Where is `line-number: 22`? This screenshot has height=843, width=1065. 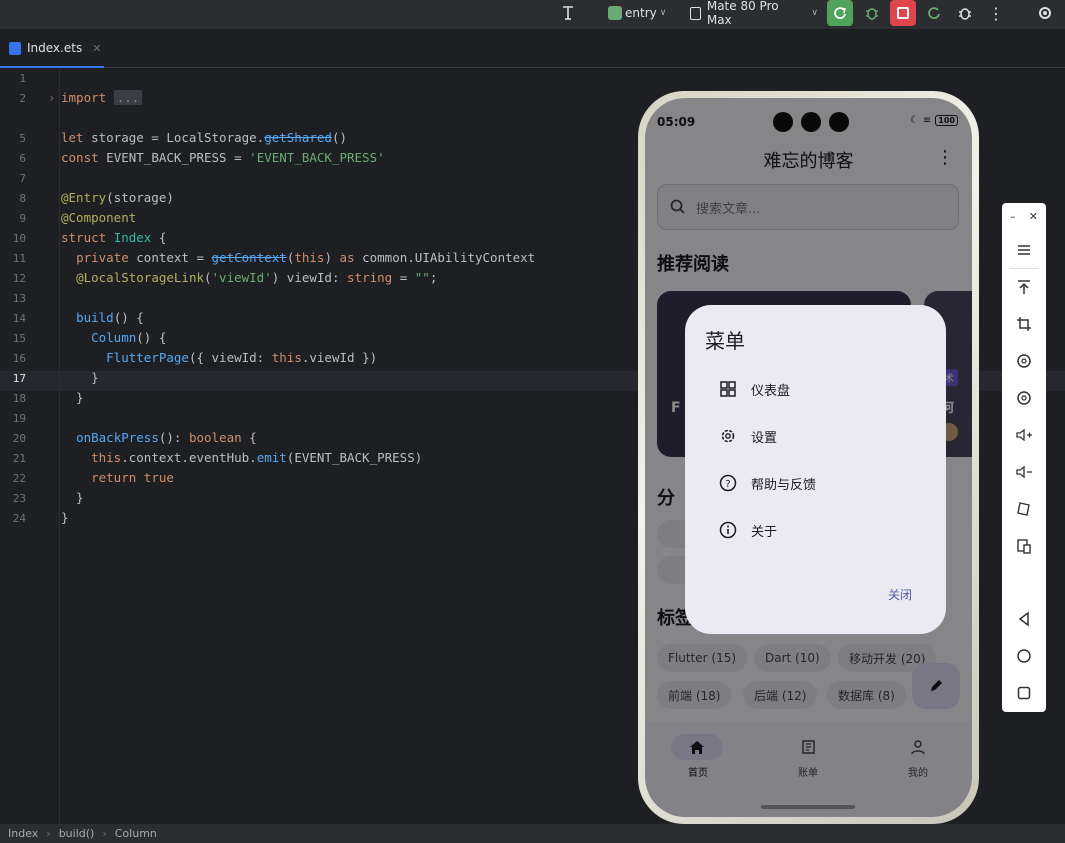 line-number: 22 is located at coordinates (19, 478).